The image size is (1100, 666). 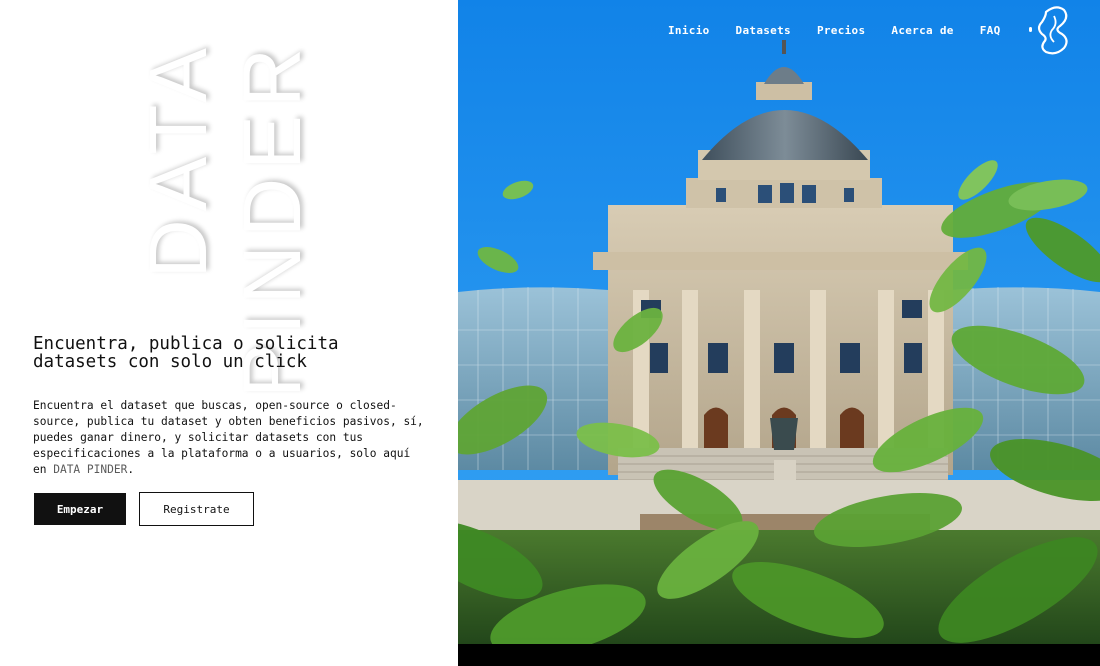 I want to click on nav-link-acerca-de: Acerca de, so click(x=922, y=30).